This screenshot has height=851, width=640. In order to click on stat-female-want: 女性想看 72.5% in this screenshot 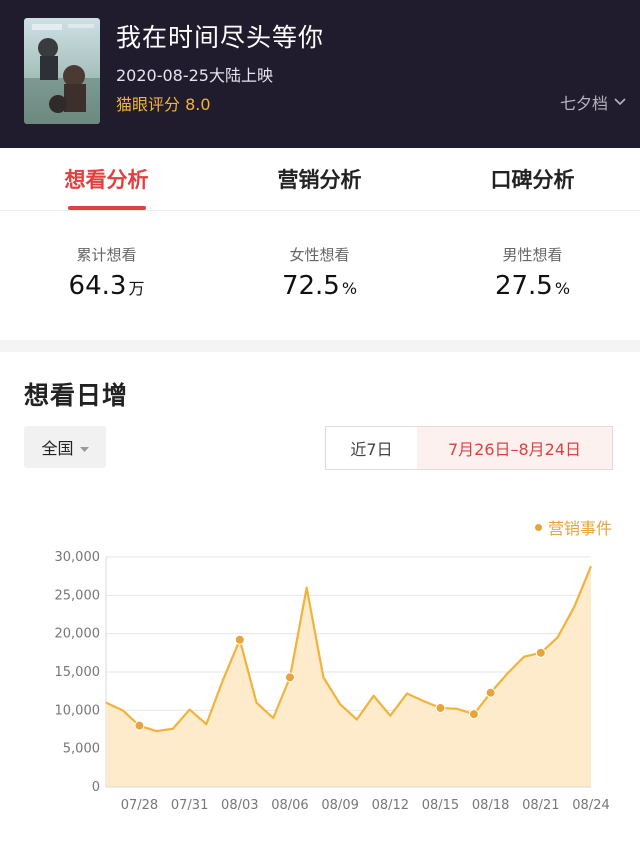, I will do `click(319, 272)`.